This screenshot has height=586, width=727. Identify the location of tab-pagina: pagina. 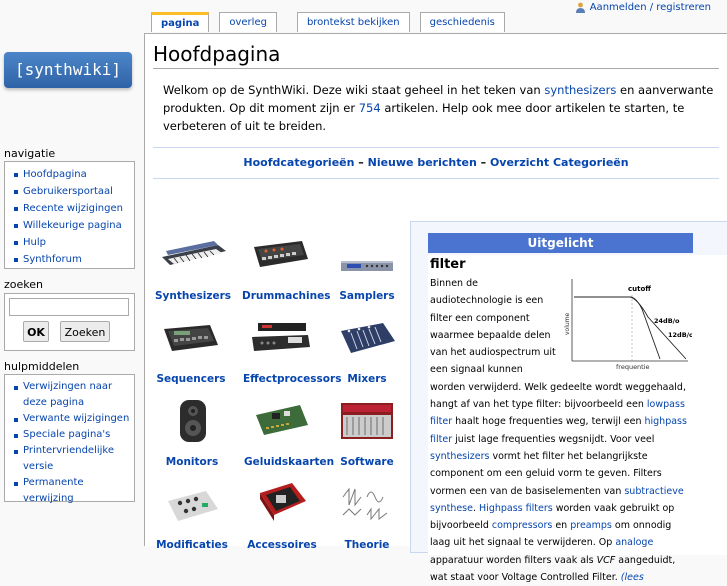
(180, 22).